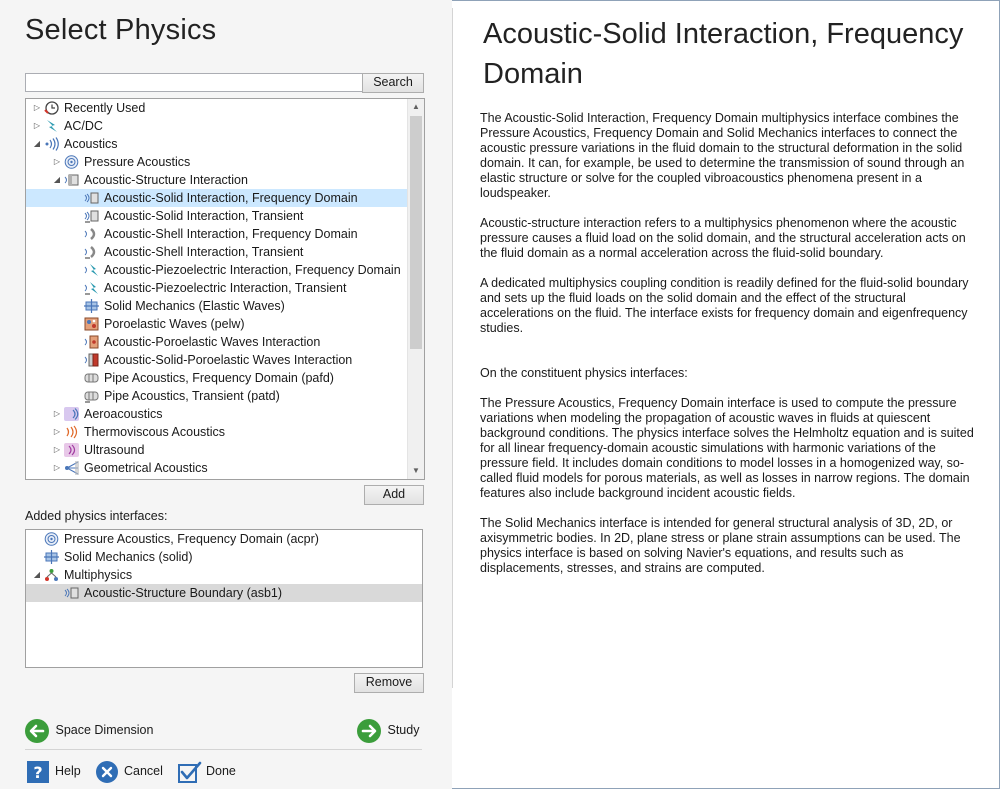 The height and width of the screenshot is (791, 1000). Describe the element at coordinates (104, 730) in the screenshot. I see `space-dimension-label: Space Dimension` at that location.